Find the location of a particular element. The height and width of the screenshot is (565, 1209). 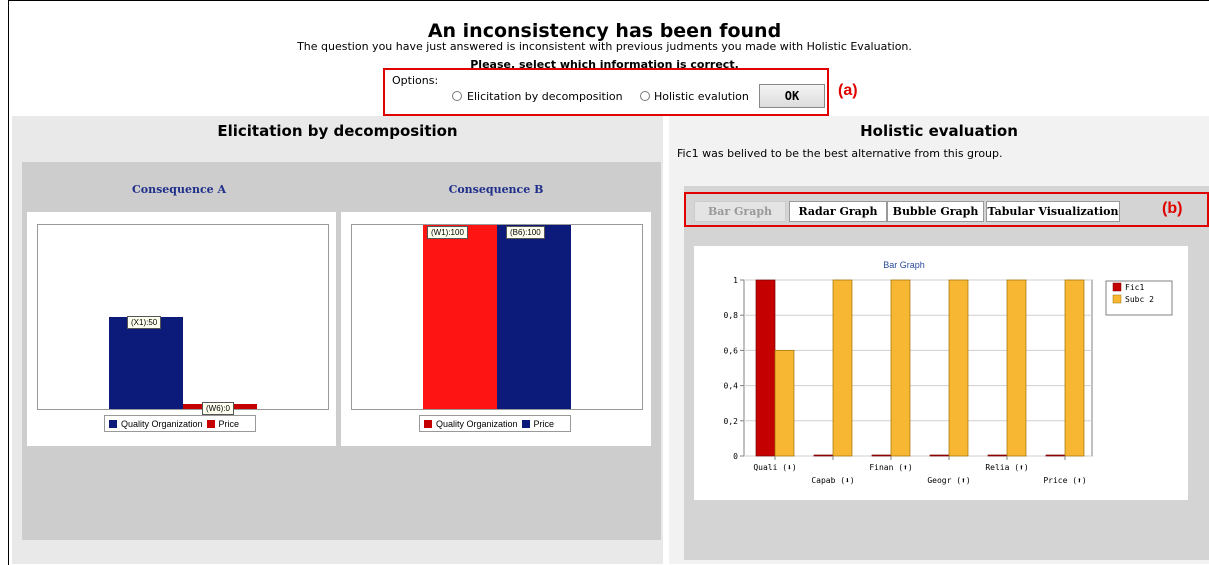

x-tick-label: Price (⬆) is located at coordinates (1064, 480).